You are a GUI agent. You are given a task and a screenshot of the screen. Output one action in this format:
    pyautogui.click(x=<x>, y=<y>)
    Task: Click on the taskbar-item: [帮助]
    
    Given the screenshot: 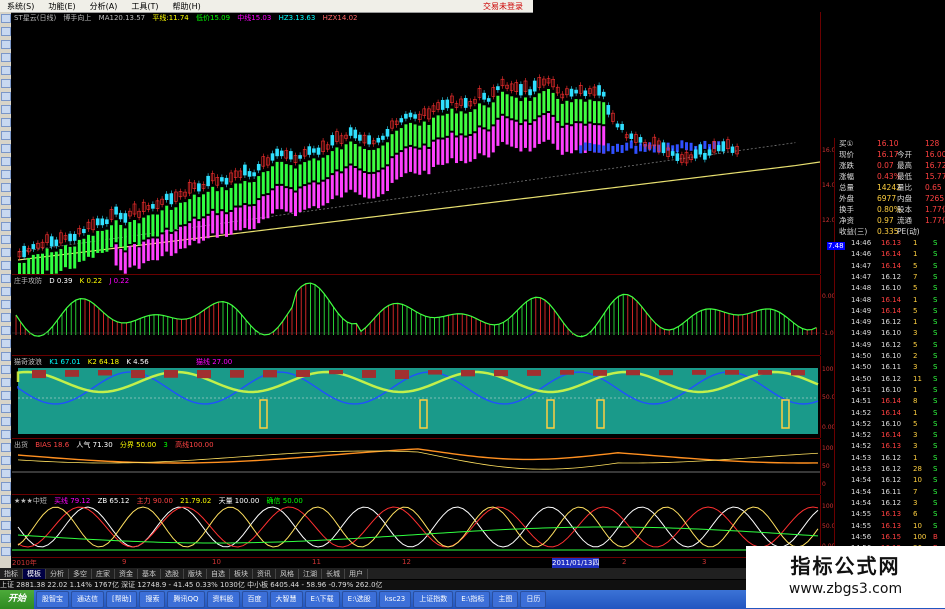 What is the action you would take?
    pyautogui.click(x=122, y=599)
    